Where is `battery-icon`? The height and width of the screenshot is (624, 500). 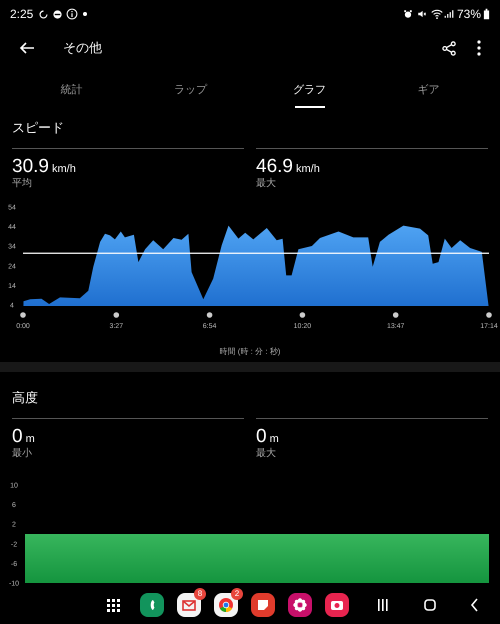 battery-icon is located at coordinates (486, 14).